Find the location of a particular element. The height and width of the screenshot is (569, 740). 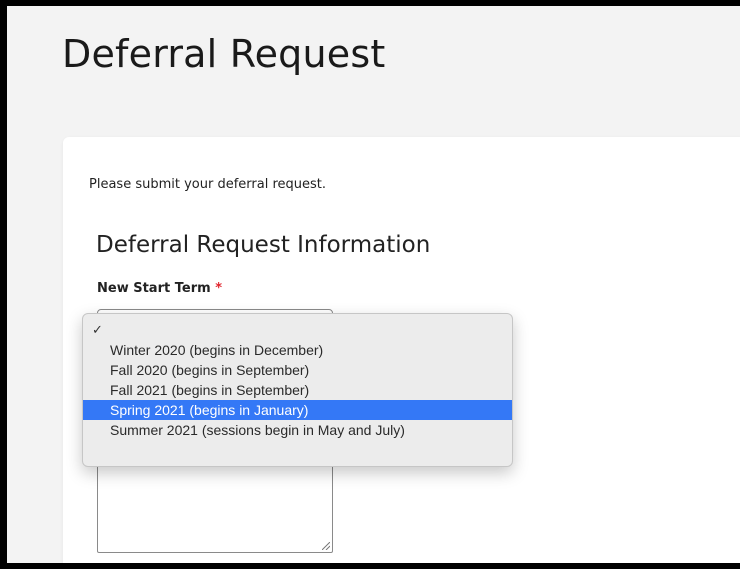

start-term-label-text: New Start Term is located at coordinates (154, 288).